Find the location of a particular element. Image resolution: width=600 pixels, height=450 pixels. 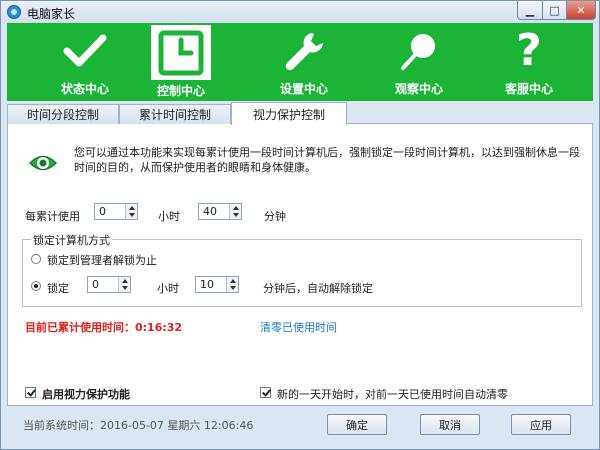

minutes-unit: 分钟 is located at coordinates (275, 216).